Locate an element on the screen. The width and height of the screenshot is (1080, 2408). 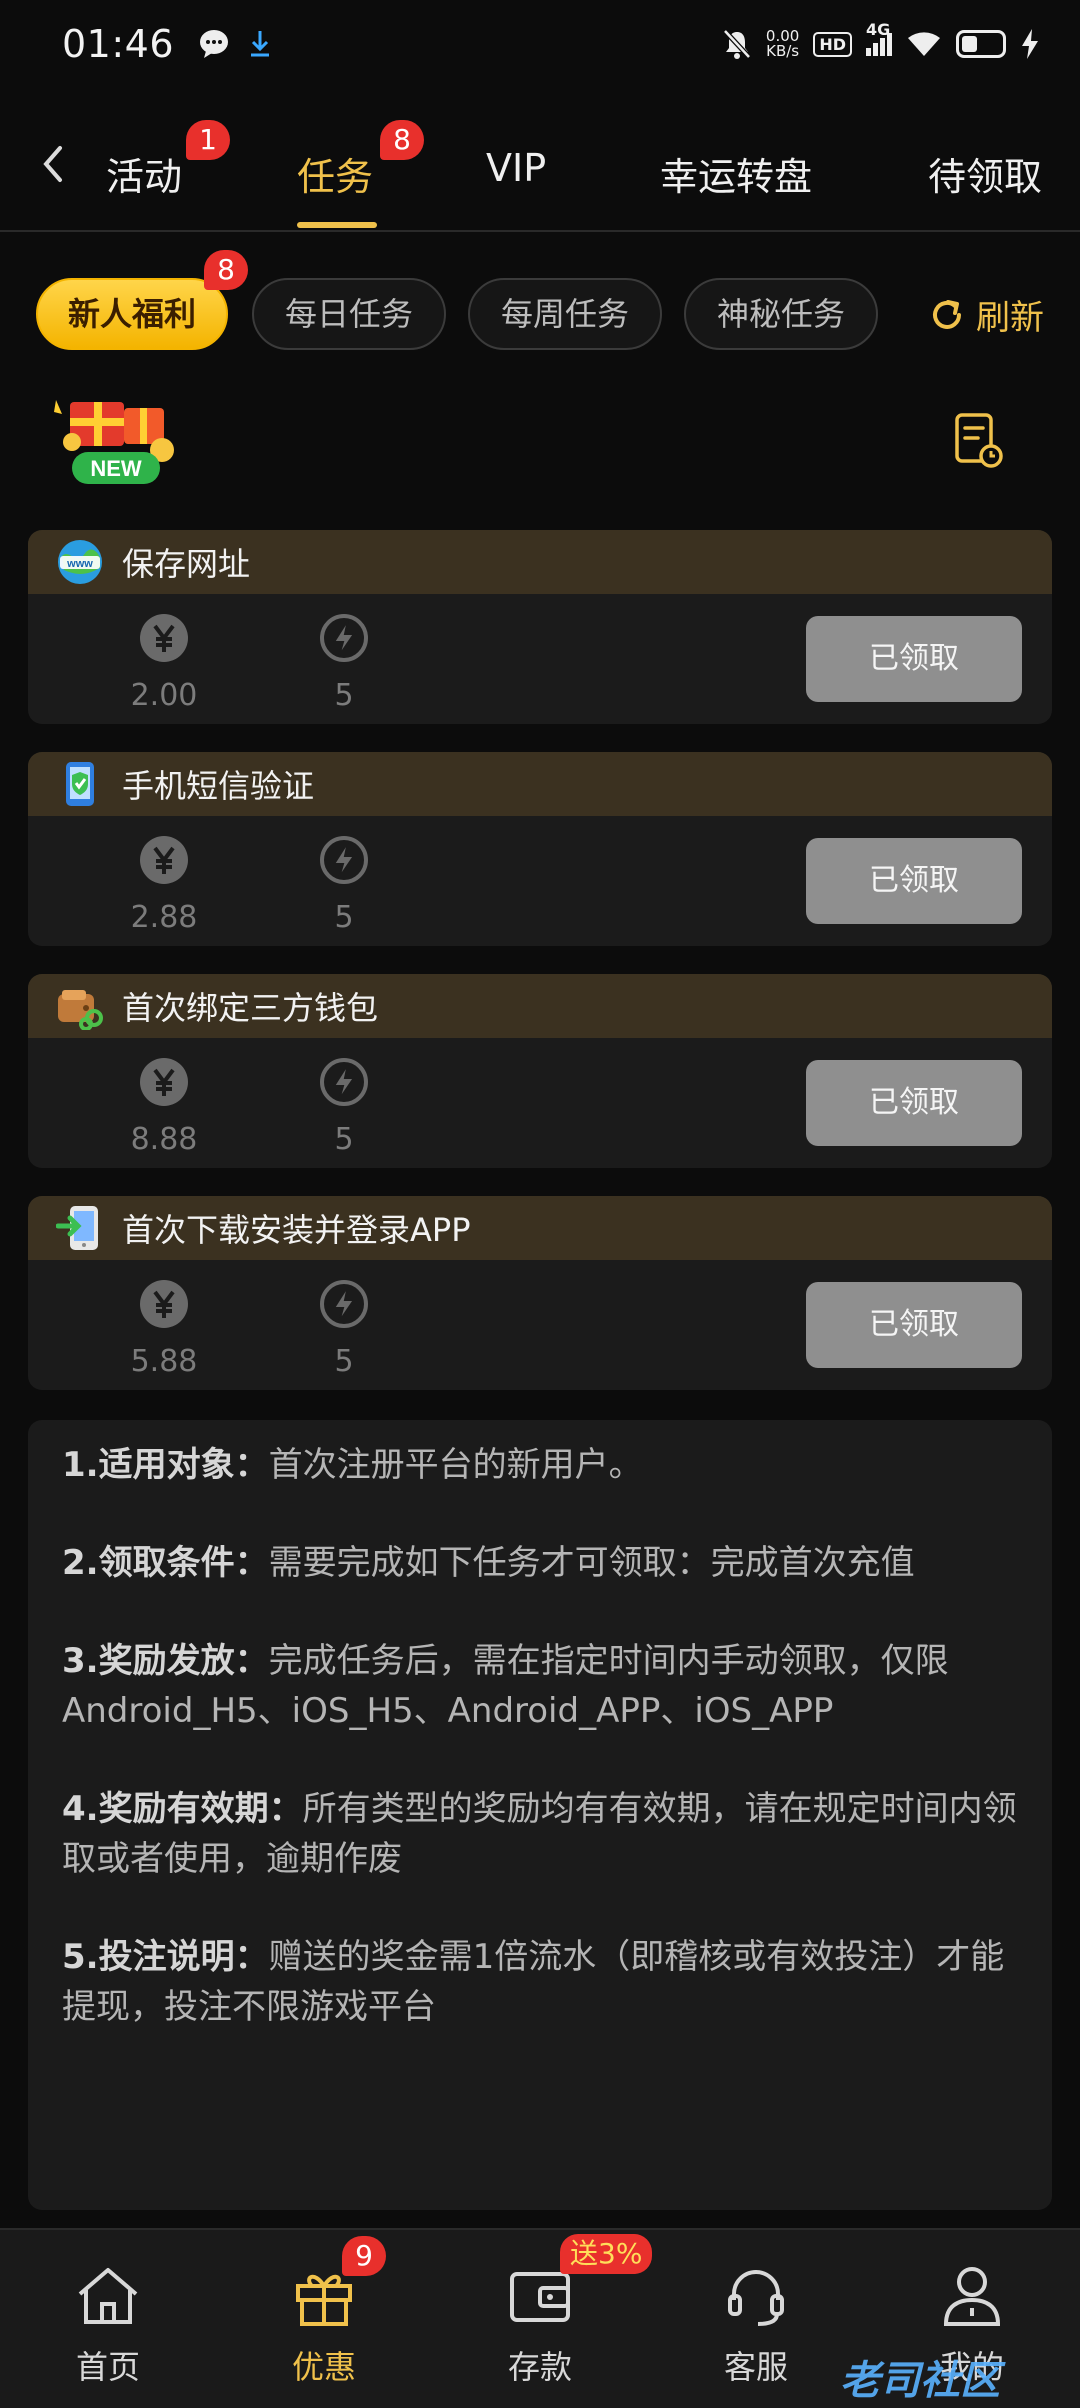
refresh-icon is located at coordinates (947, 314).